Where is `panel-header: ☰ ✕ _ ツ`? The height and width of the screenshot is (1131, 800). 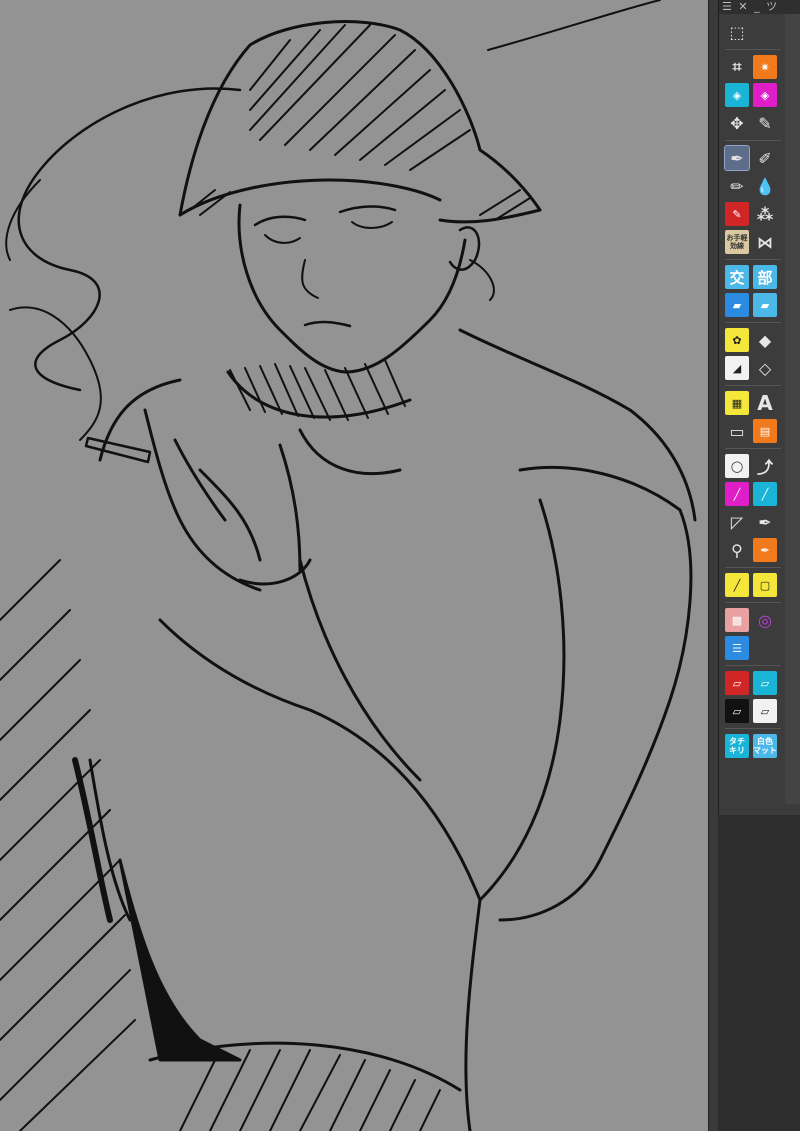 panel-header: ☰ ✕ _ ツ is located at coordinates (759, 7).